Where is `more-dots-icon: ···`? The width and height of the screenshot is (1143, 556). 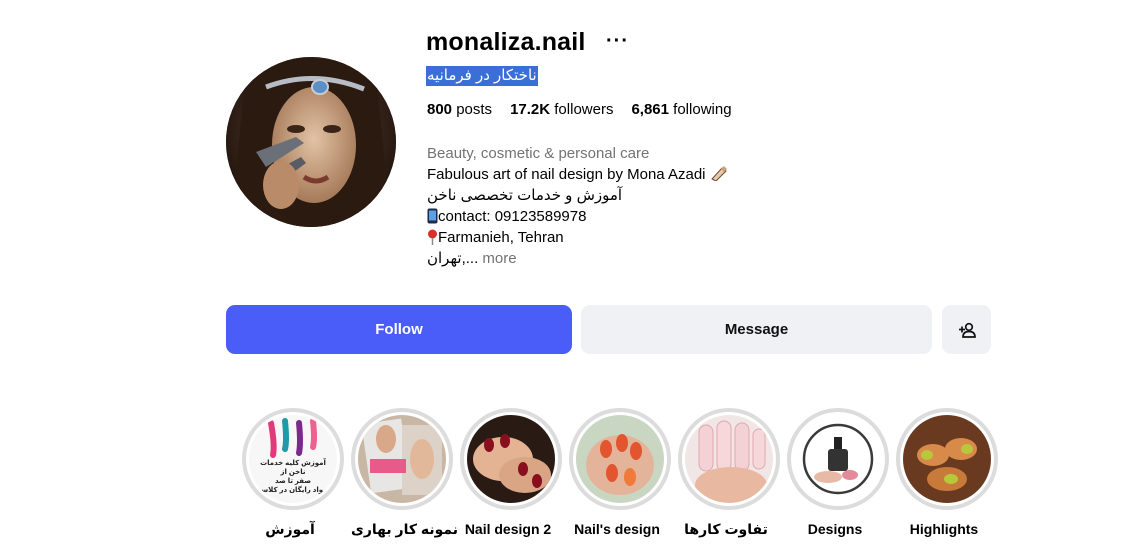
more-dots-icon: ··· is located at coordinates (617, 41).